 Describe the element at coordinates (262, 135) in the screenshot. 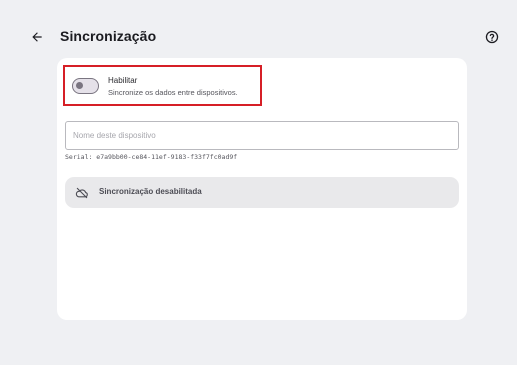

I see `device-name-input` at that location.